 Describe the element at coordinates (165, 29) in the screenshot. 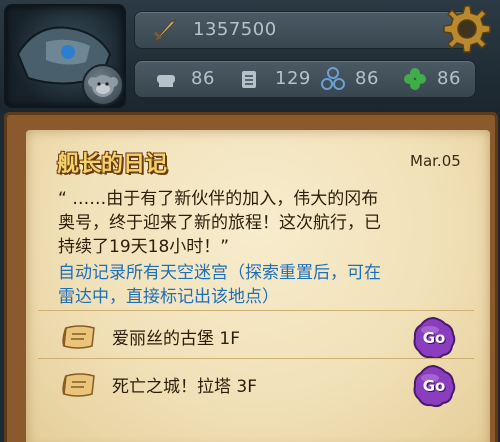

I see `sword-icon` at that location.